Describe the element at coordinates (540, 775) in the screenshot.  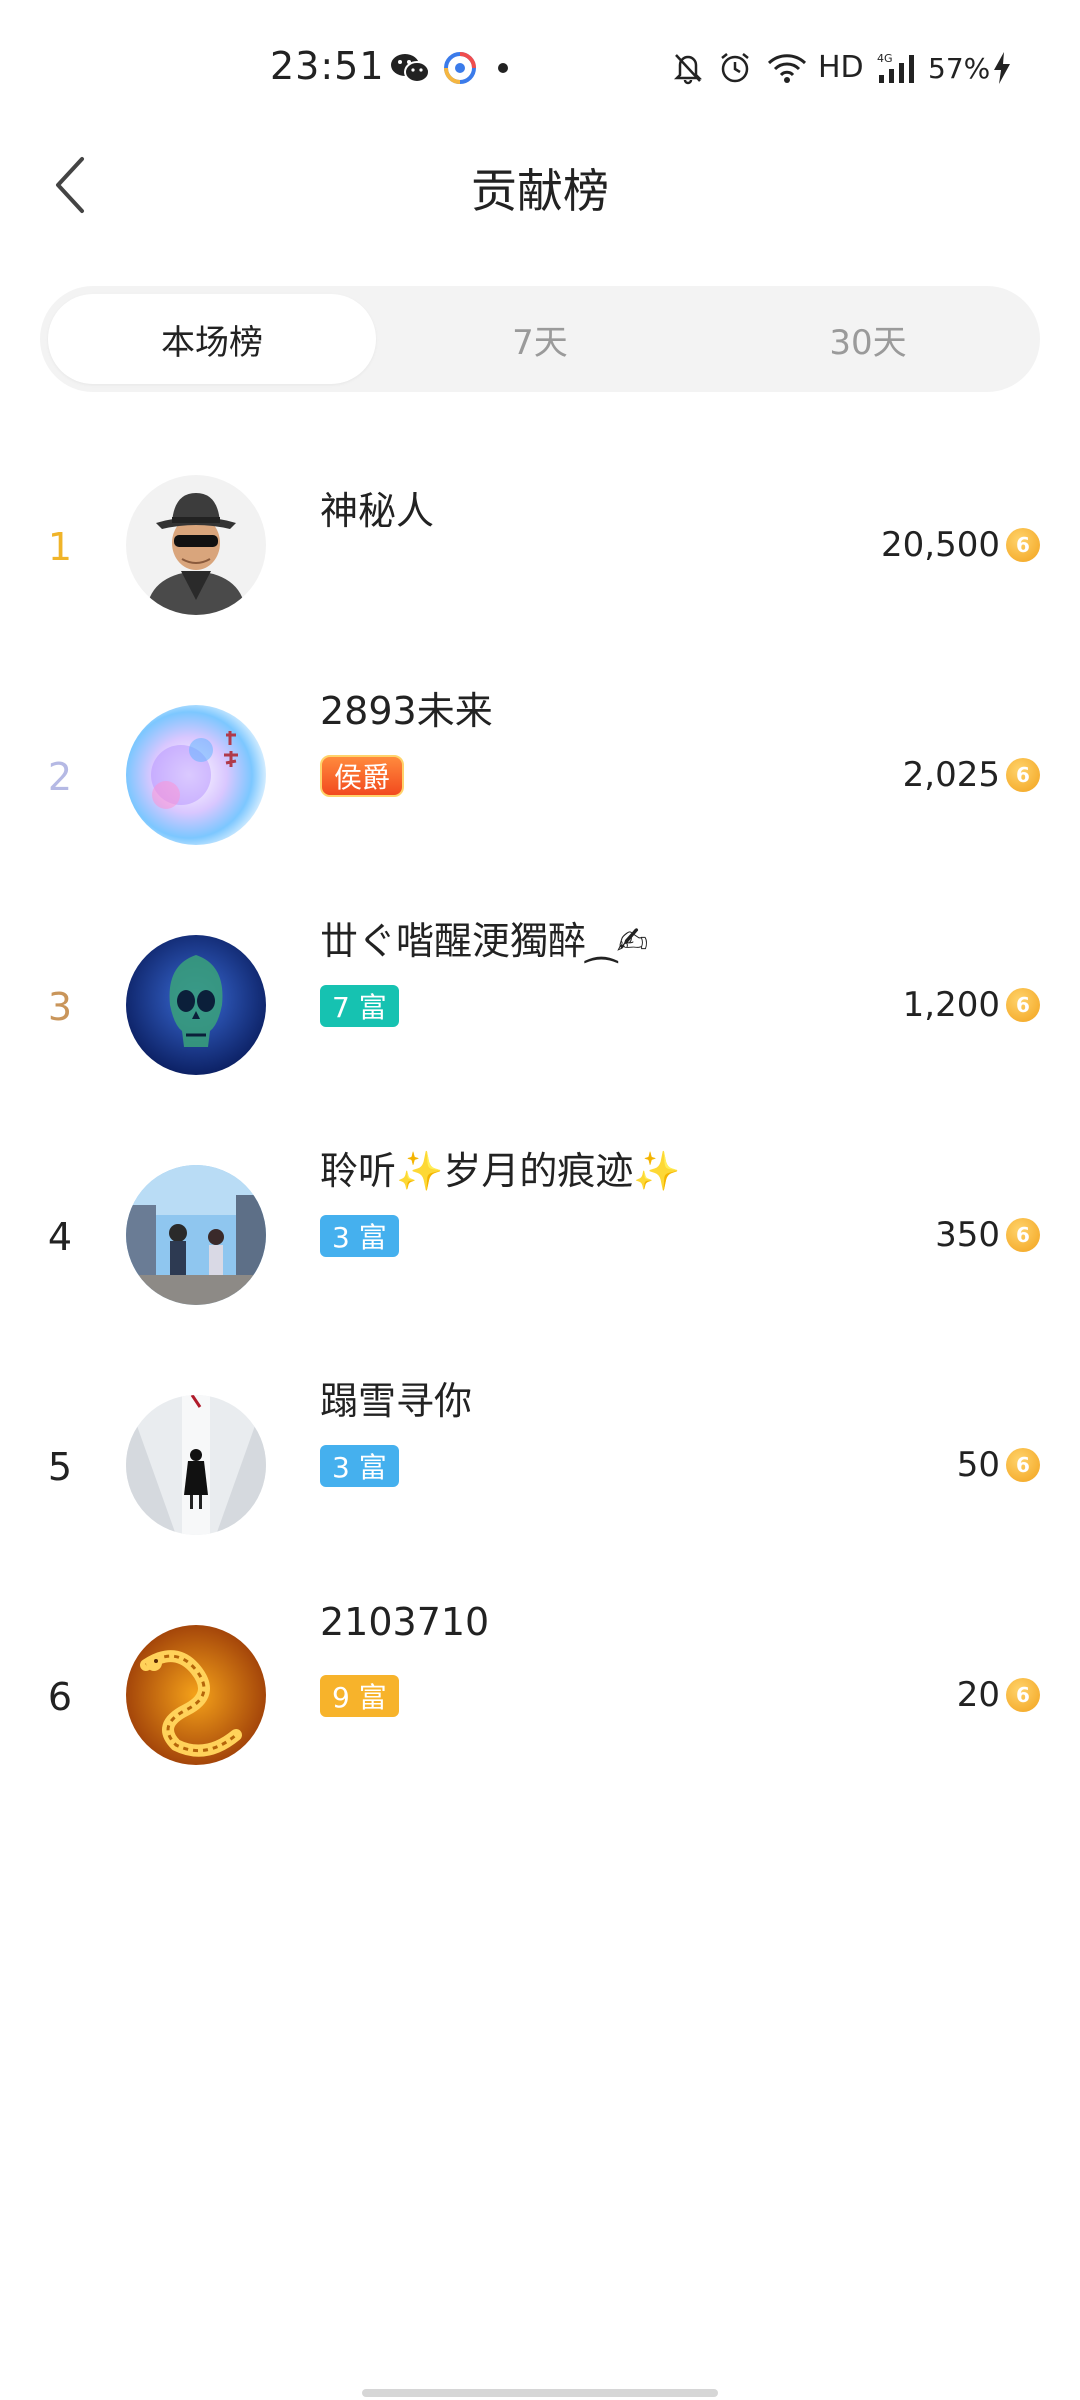
I see `list-item: 2 2893未来 侯爵 2,025 6` at that location.